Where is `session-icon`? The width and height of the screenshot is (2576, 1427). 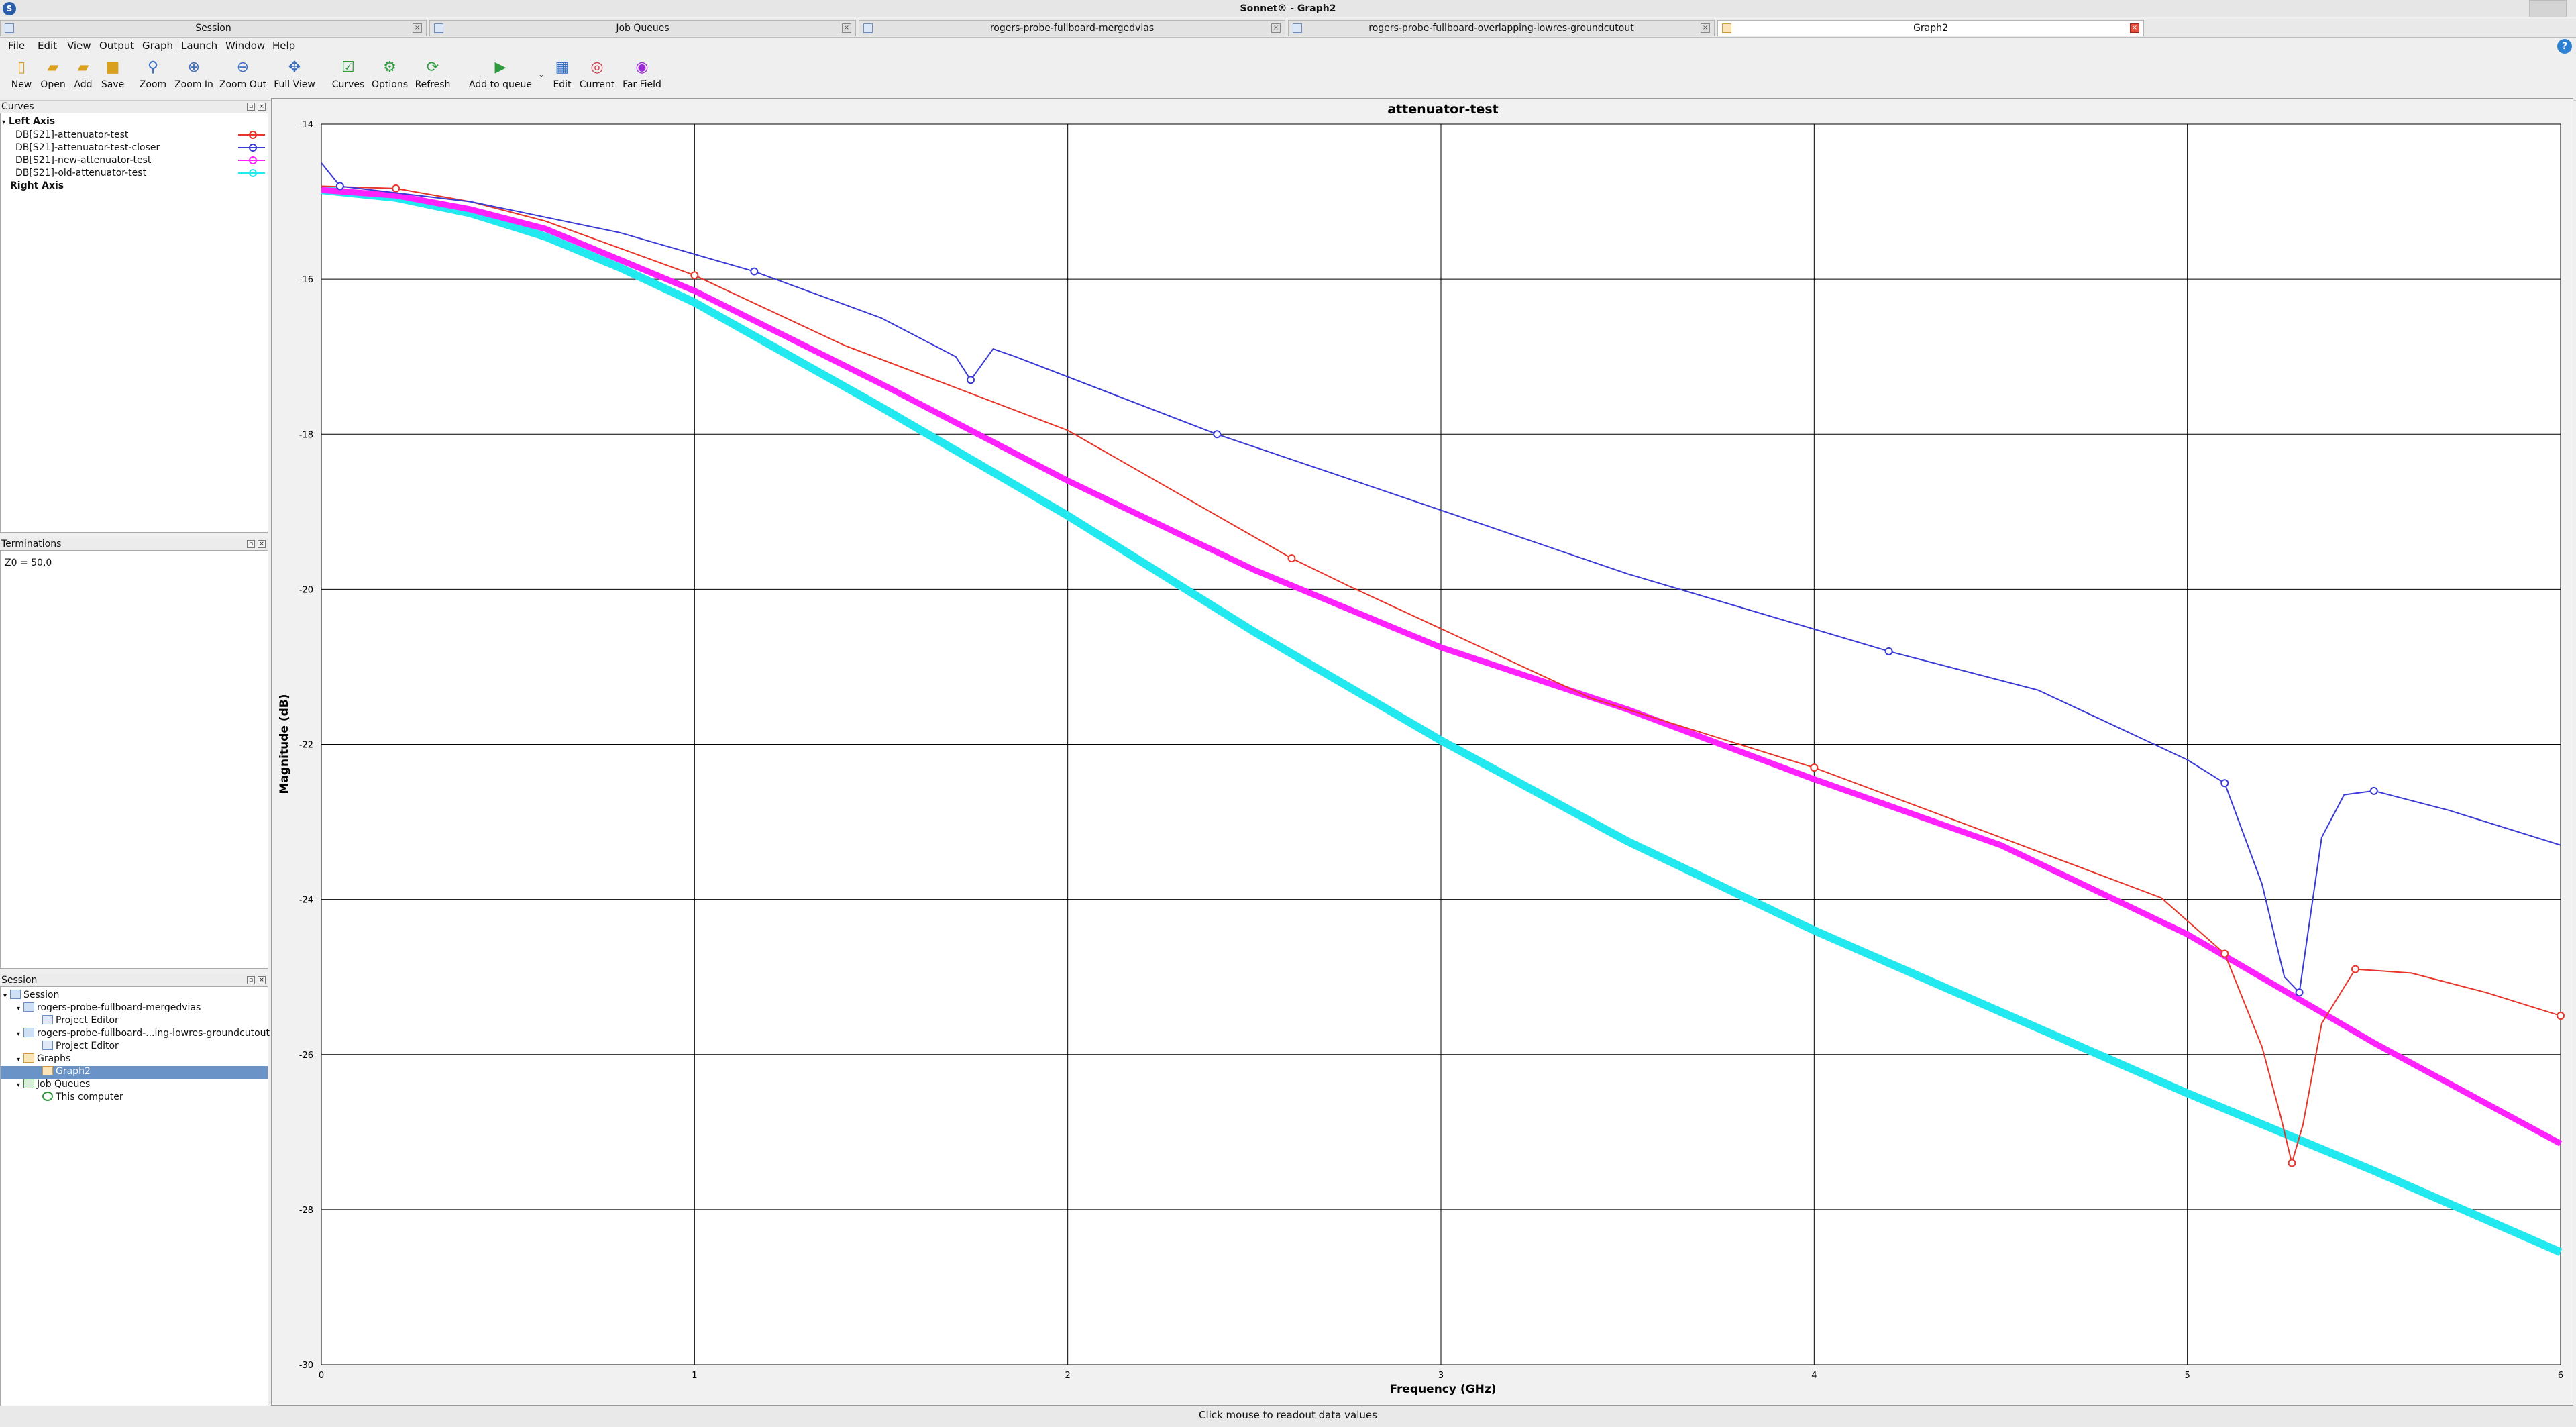
session-icon is located at coordinates (15, 994).